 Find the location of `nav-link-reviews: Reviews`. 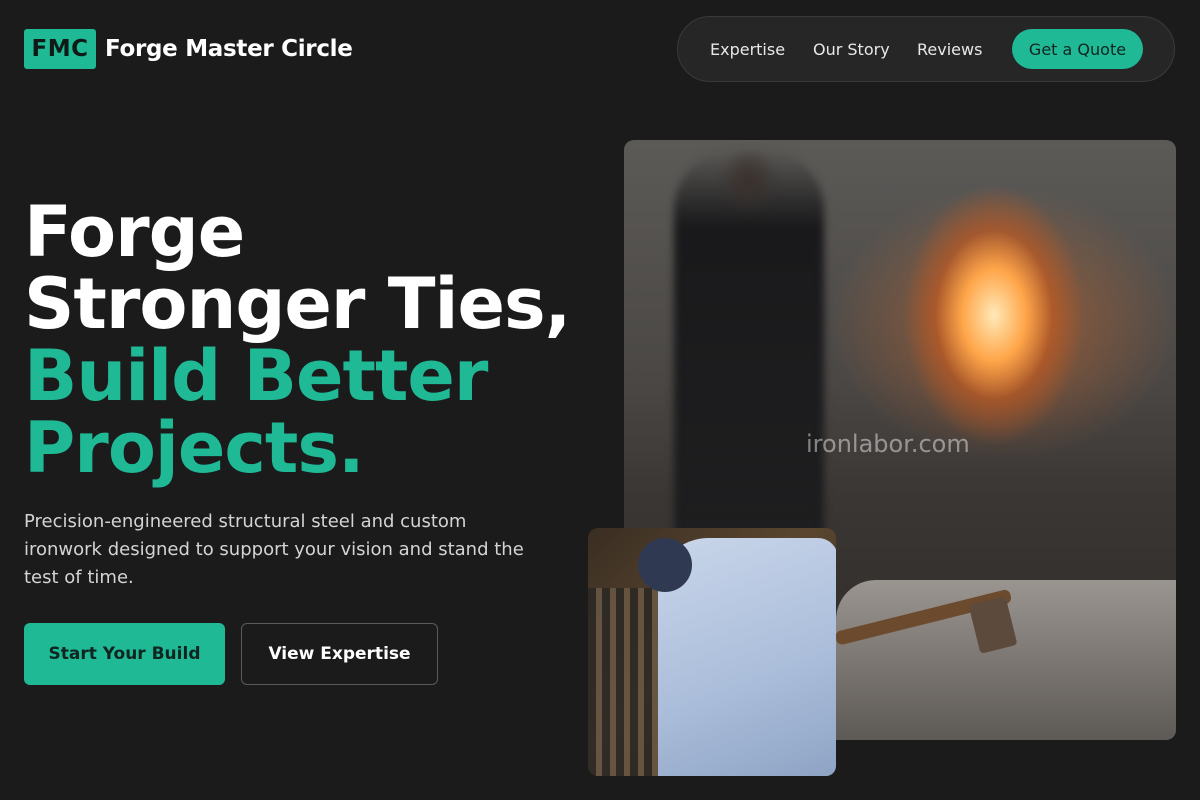

nav-link-reviews: Reviews is located at coordinates (949, 49).